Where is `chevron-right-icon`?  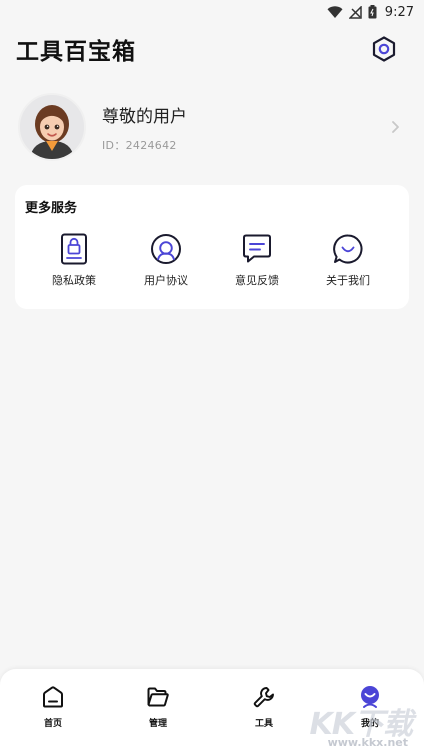 chevron-right-icon is located at coordinates (395, 127).